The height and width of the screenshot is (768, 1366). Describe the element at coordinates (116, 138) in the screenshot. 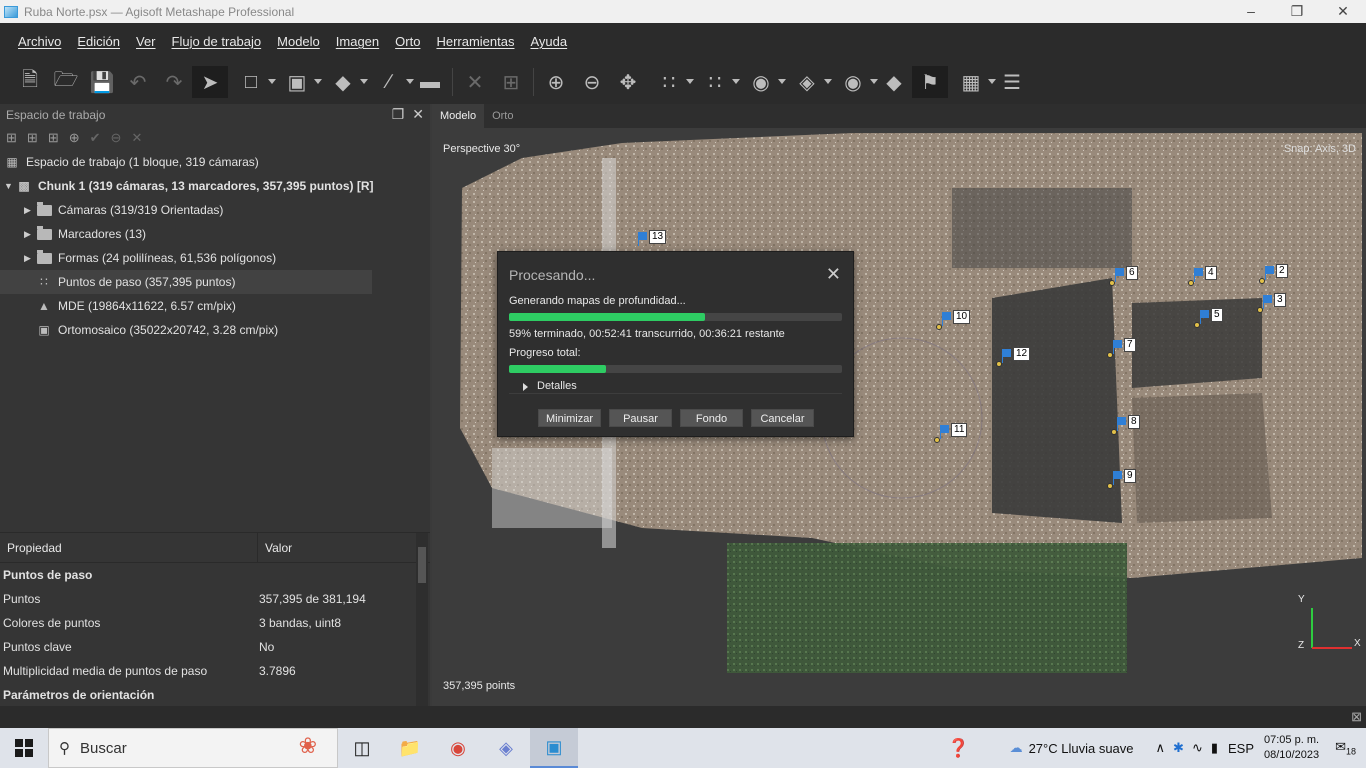

I see `disable-icon: ⊖` at that location.